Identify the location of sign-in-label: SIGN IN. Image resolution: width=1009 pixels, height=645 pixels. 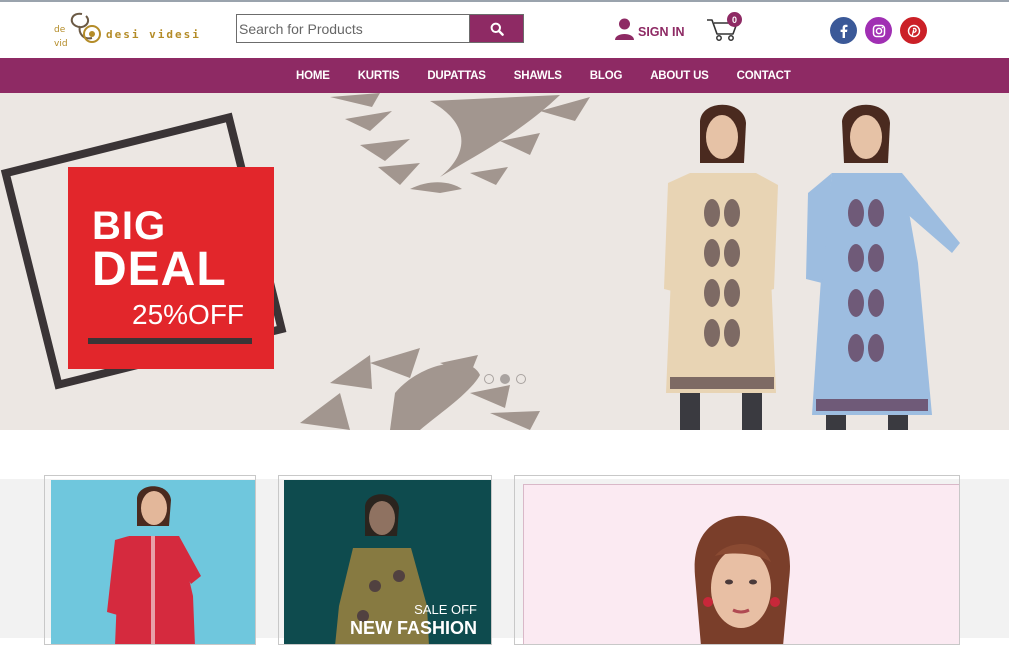
(661, 32).